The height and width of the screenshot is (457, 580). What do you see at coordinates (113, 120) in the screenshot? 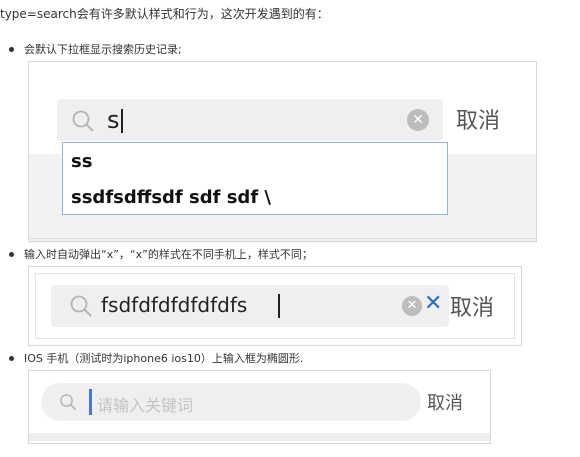
I see `search-value: s` at bounding box center [113, 120].